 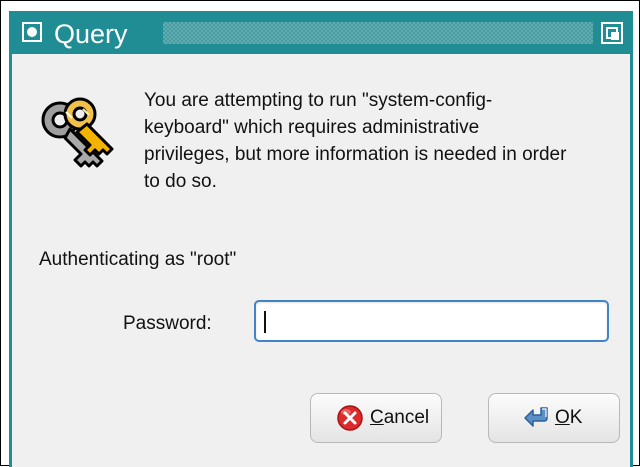 What do you see at coordinates (406, 417) in the screenshot?
I see `cancel-rest: ancel` at bounding box center [406, 417].